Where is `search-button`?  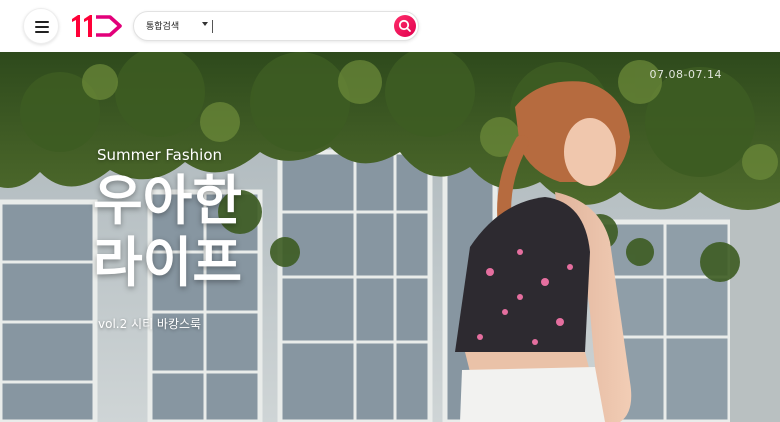
search-button is located at coordinates (405, 26).